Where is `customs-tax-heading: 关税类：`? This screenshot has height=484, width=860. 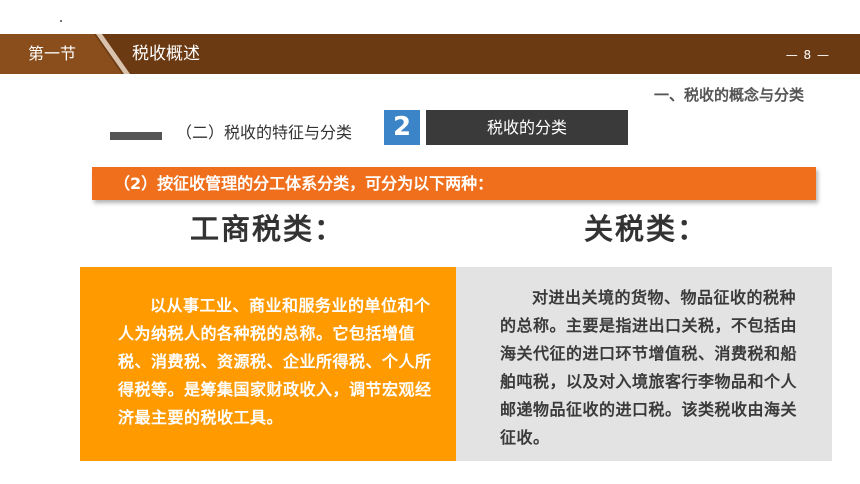
customs-tax-heading: 关税类： is located at coordinates (646, 229).